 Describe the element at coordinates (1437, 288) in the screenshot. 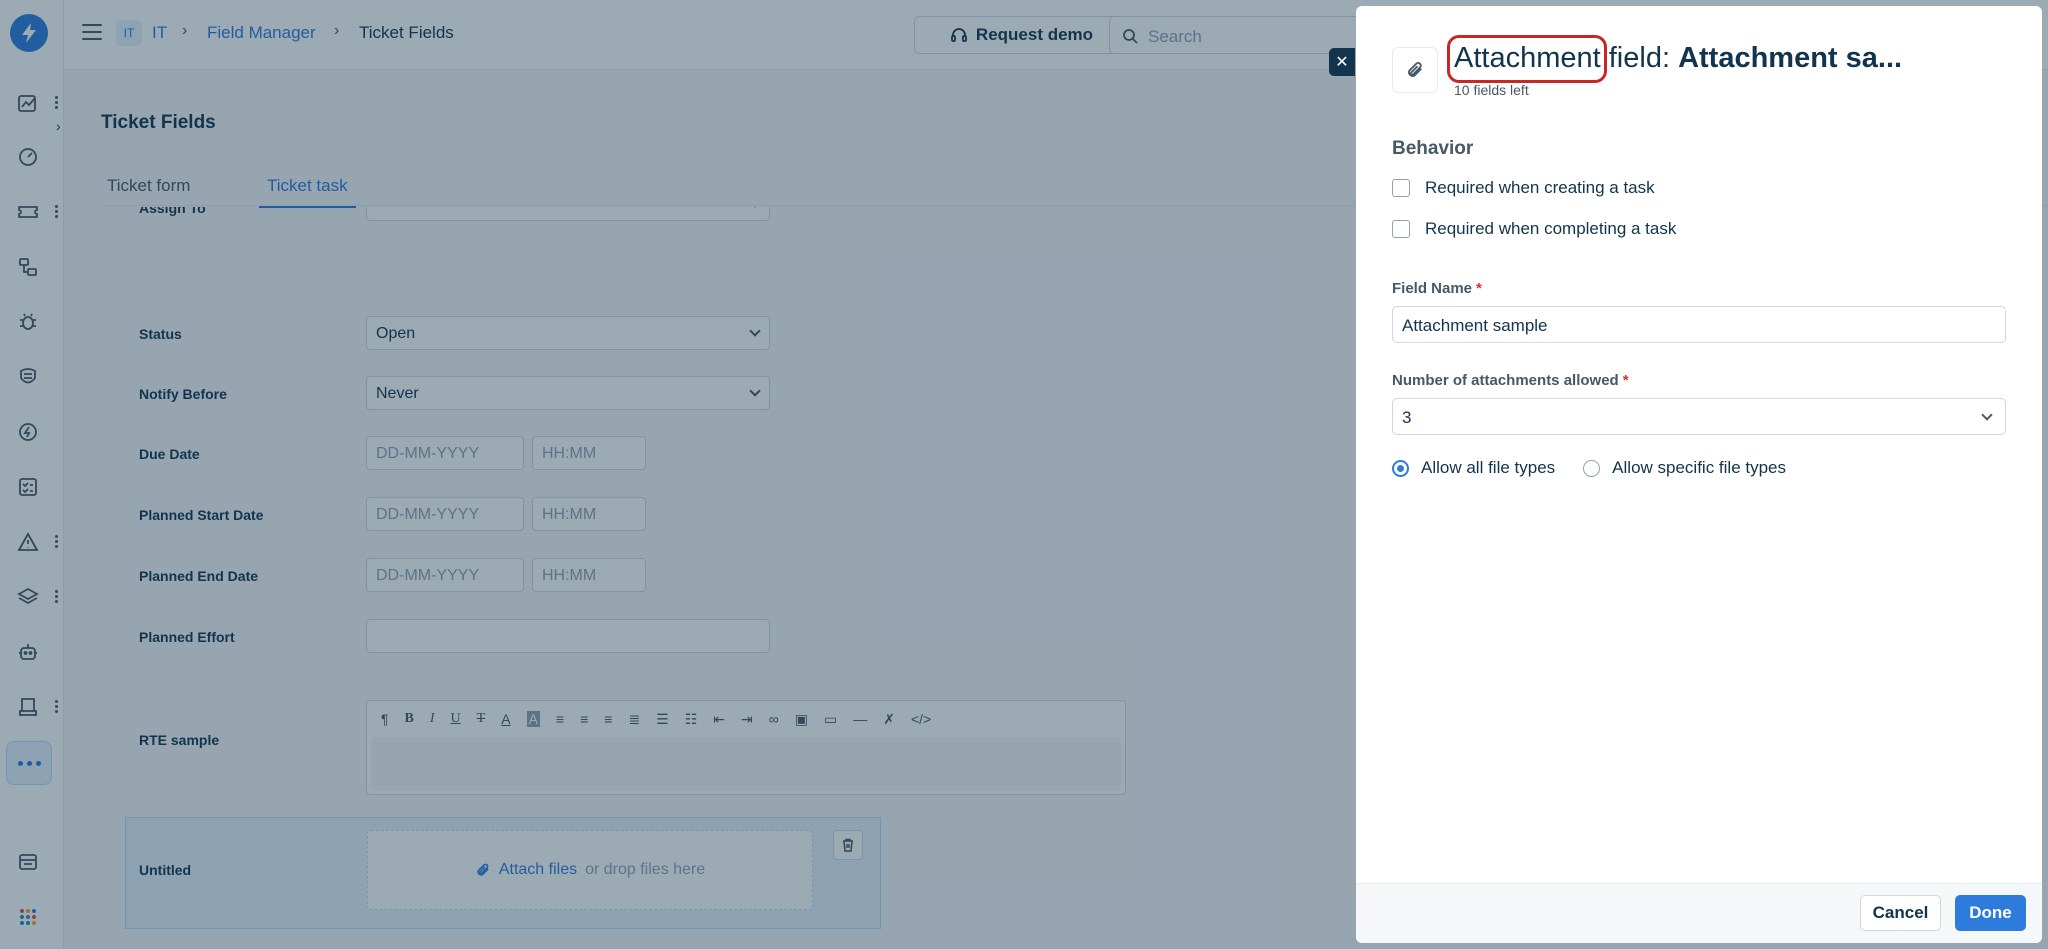

I see `field-name-label: Field Name *` at that location.